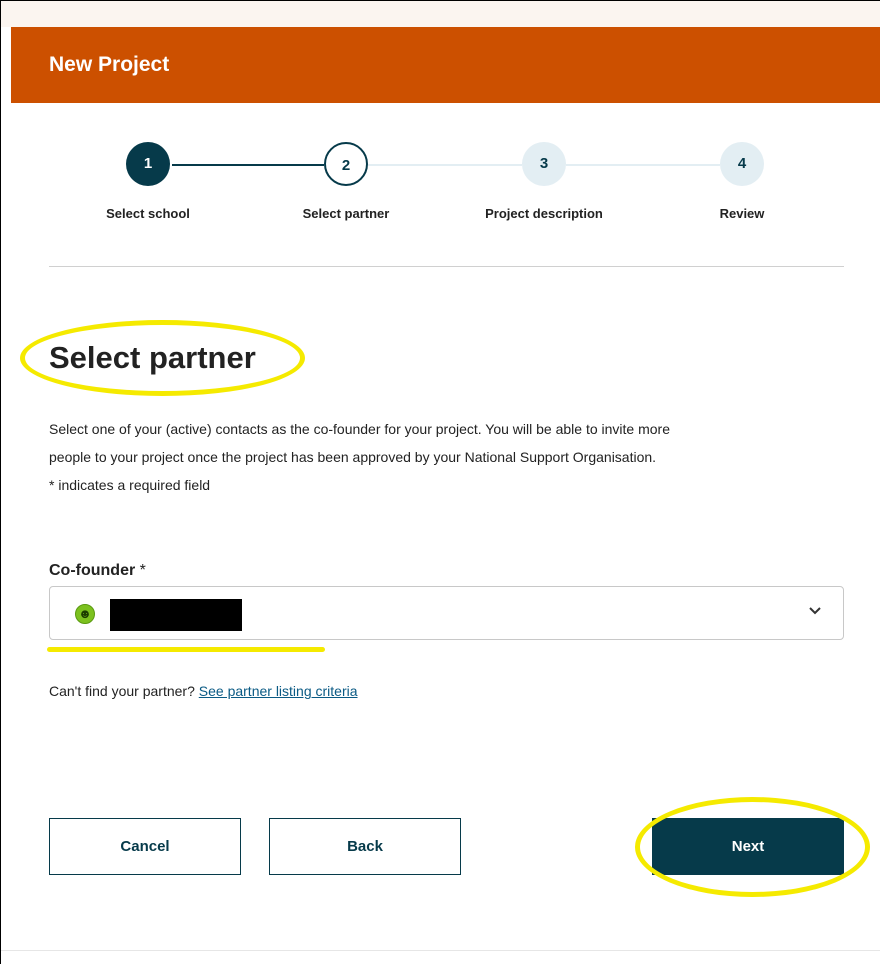  What do you see at coordinates (186, 649) in the screenshot?
I see `highlight-underline-select` at bounding box center [186, 649].